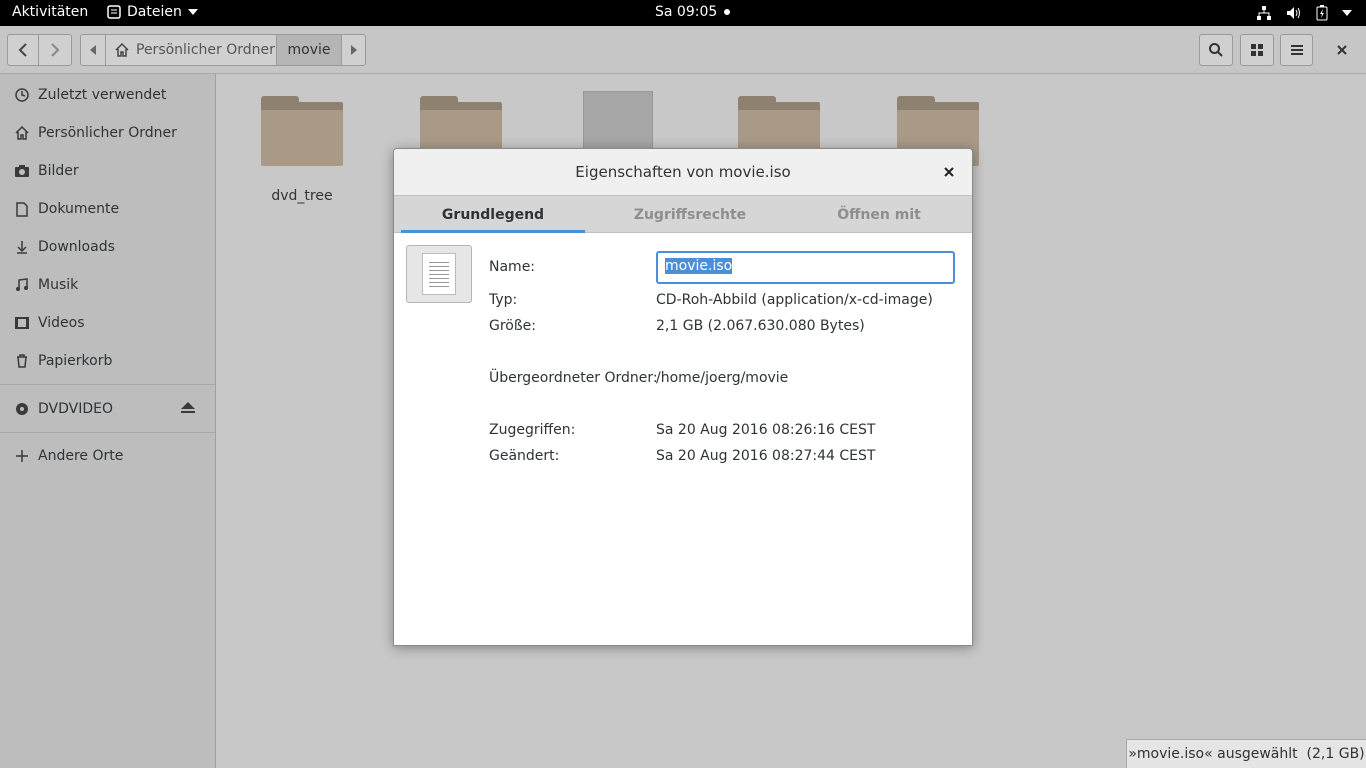 The image size is (1366, 768). I want to click on tab-basic: Grundlegend, so click(493, 214).